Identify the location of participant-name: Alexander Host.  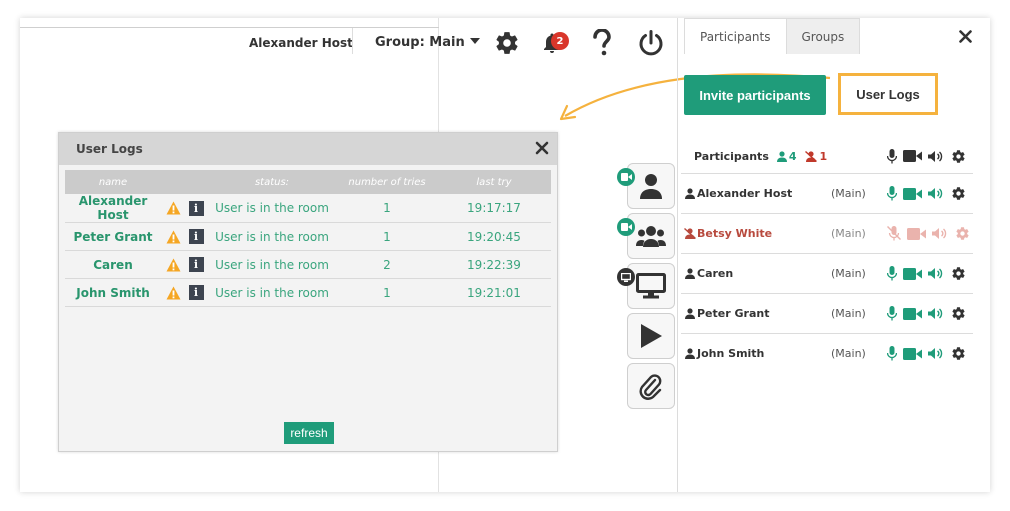
(745, 193).